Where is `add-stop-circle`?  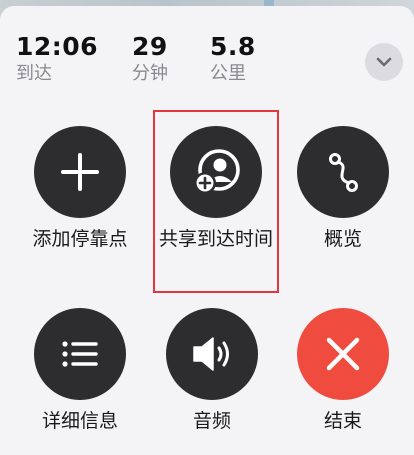
add-stop-circle is located at coordinates (80, 172).